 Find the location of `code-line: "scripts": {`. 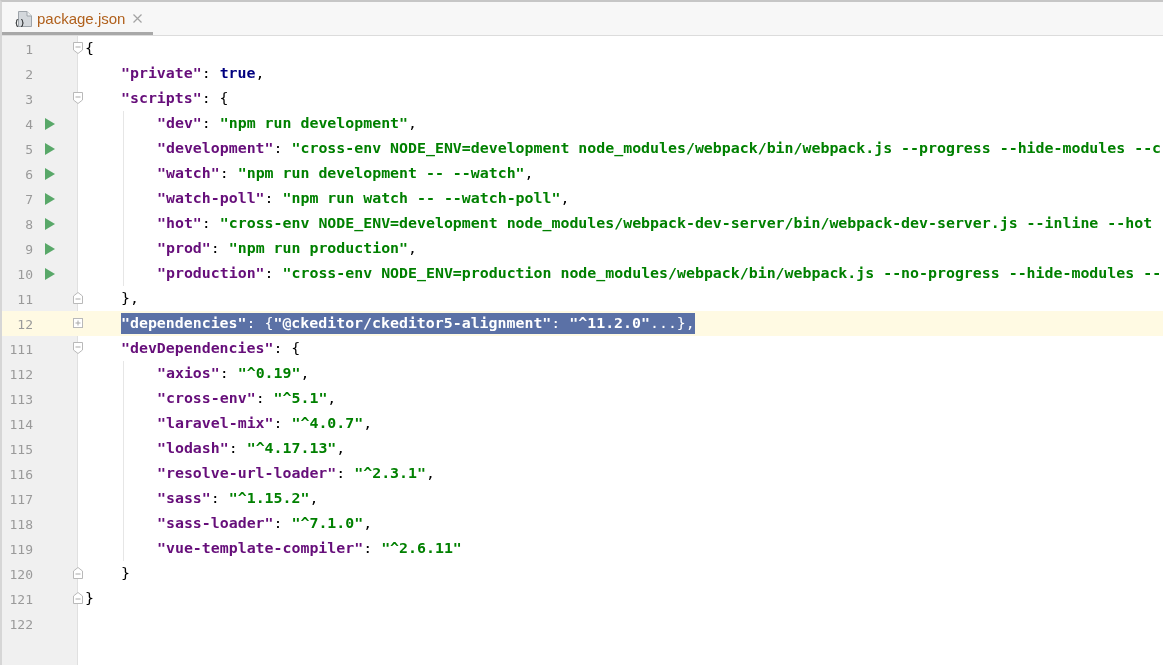

code-line: "scripts": { is located at coordinates (175, 98).